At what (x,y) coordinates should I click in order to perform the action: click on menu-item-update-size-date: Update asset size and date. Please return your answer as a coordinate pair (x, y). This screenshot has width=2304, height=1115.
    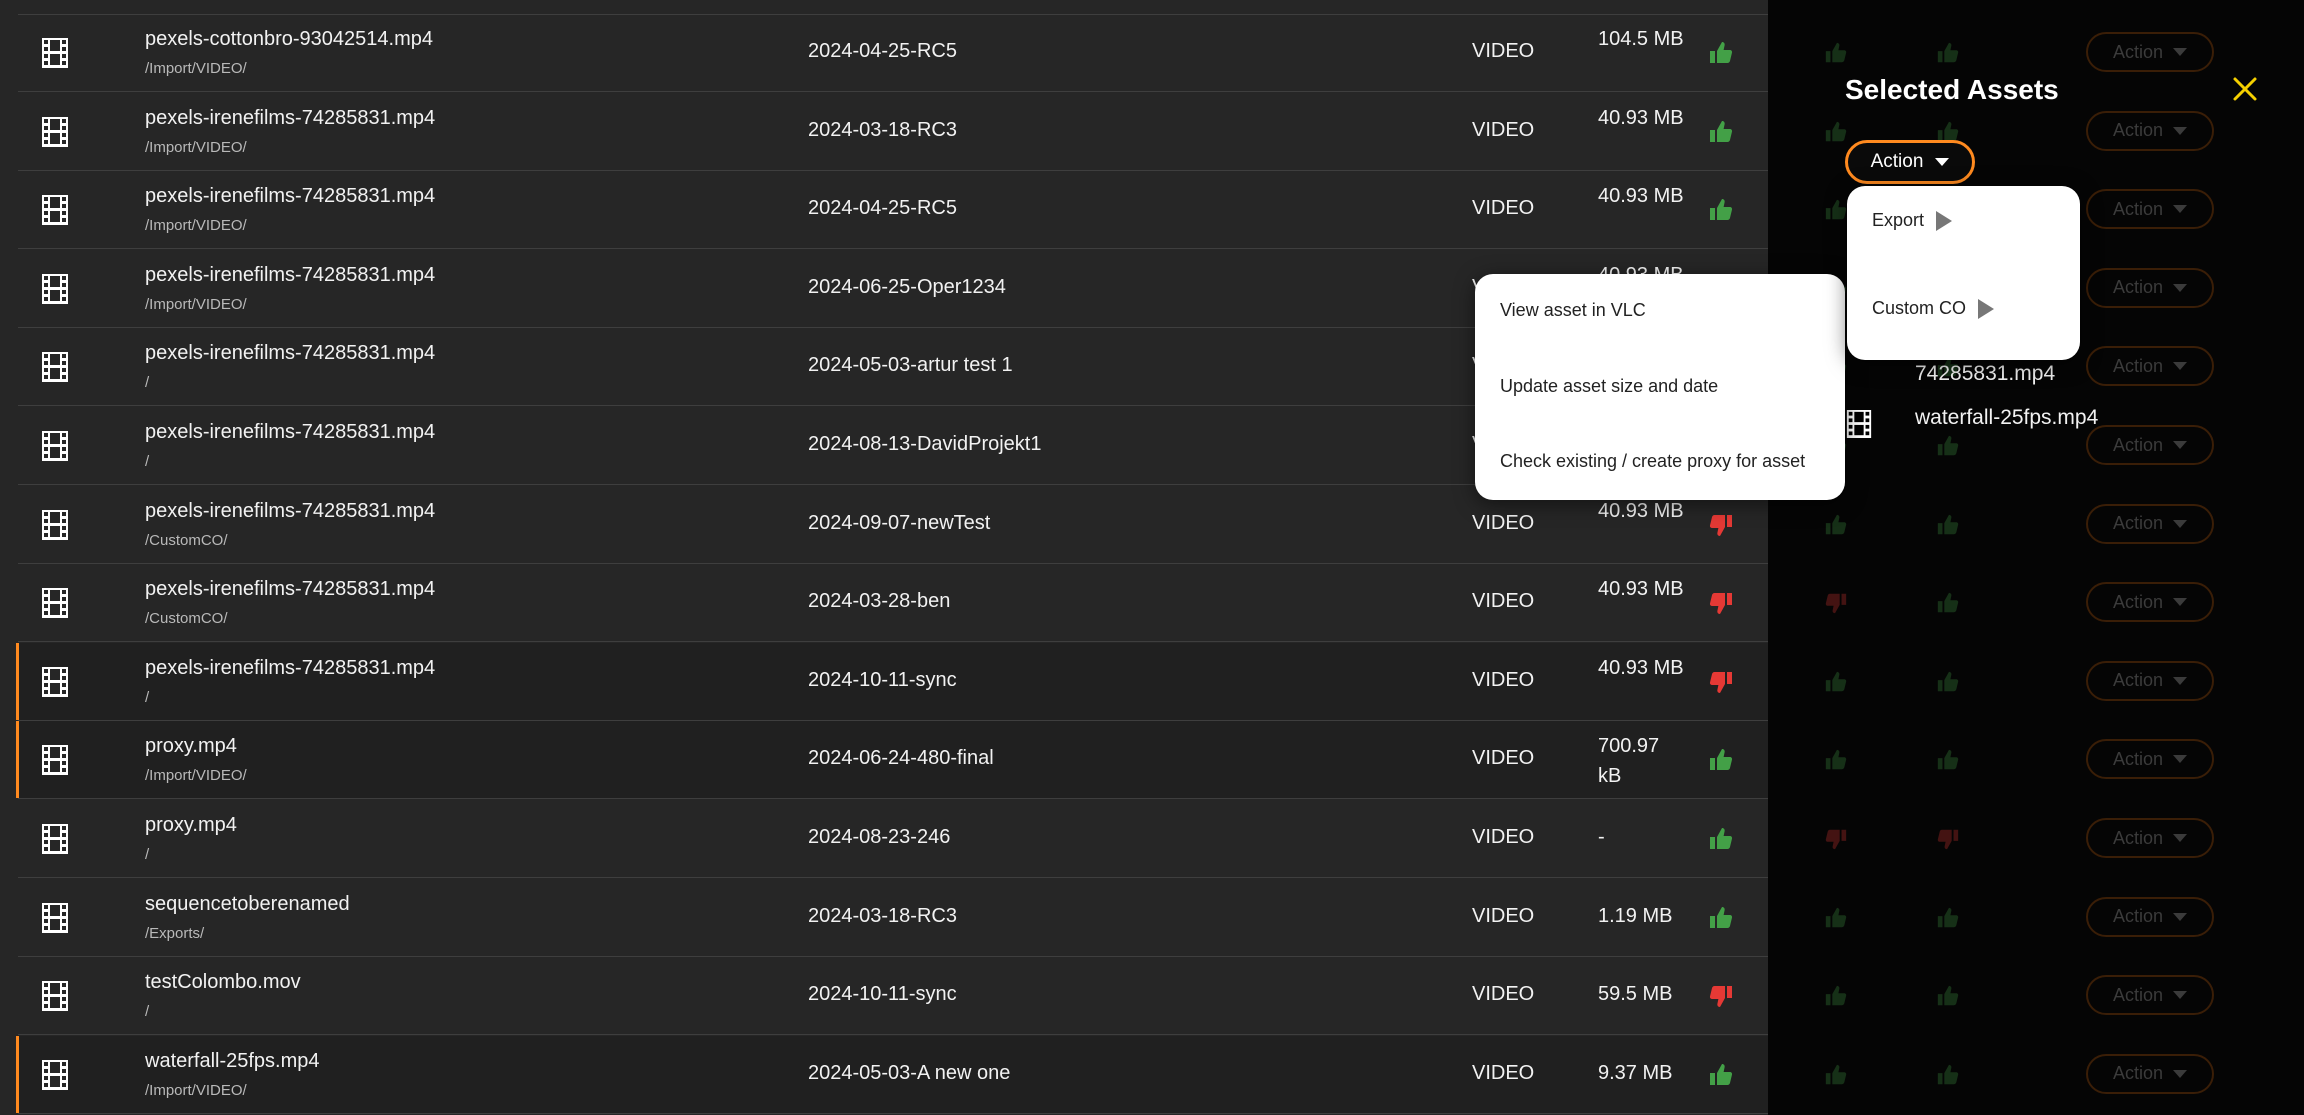
    Looking at the image, I should click on (1609, 386).